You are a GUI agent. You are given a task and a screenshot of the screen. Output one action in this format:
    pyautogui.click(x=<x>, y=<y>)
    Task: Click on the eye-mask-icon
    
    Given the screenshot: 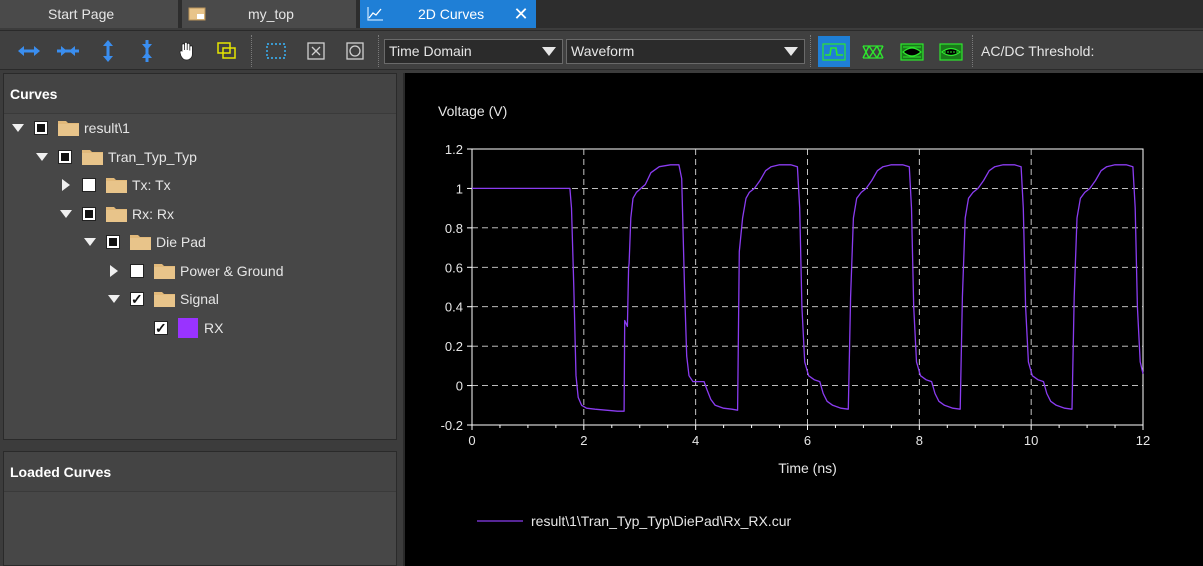 What is the action you would take?
    pyautogui.click(x=912, y=51)
    